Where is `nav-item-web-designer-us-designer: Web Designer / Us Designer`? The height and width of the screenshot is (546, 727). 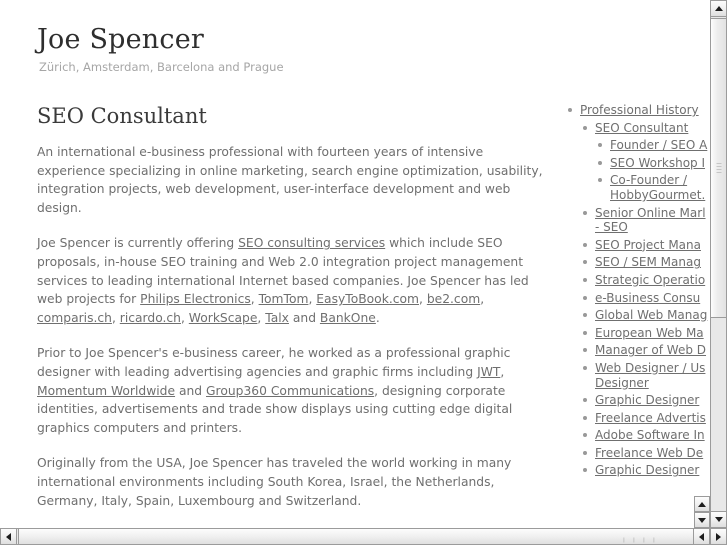
nav-item-web-designer-us-designer: Web Designer / Us Designer is located at coordinates (645, 375).